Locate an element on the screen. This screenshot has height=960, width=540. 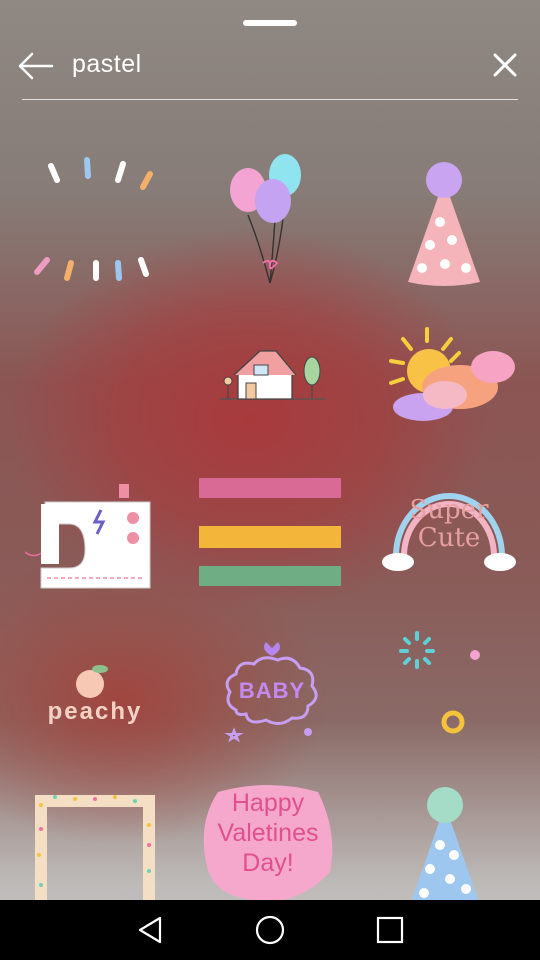
sprinkle-frame-image is located at coordinates (95, 847).